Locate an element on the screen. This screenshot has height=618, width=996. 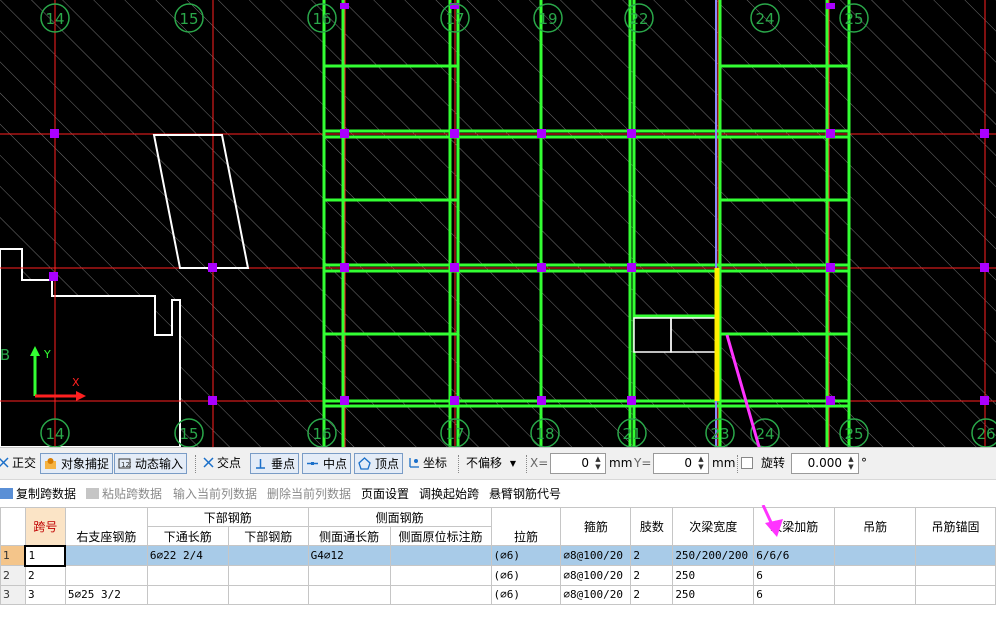
y-unit: mm is located at coordinates (724, 463).